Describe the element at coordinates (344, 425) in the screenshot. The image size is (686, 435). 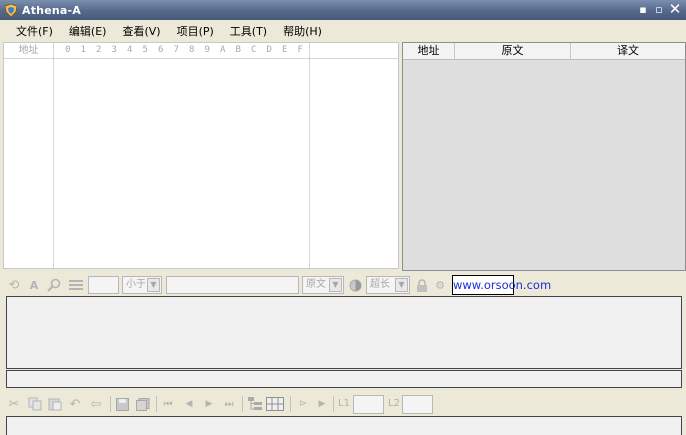
I see `translation-text-area` at that location.